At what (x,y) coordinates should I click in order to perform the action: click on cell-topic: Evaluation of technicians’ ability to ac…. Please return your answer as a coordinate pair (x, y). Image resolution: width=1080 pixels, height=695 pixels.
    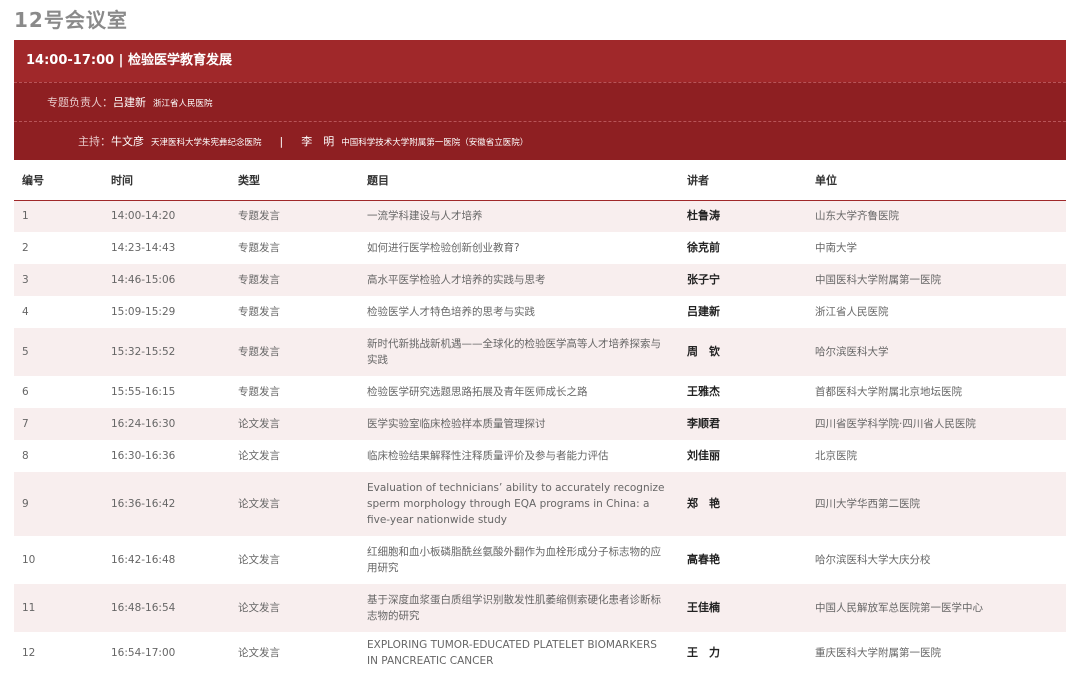
    Looking at the image, I should click on (519, 504).